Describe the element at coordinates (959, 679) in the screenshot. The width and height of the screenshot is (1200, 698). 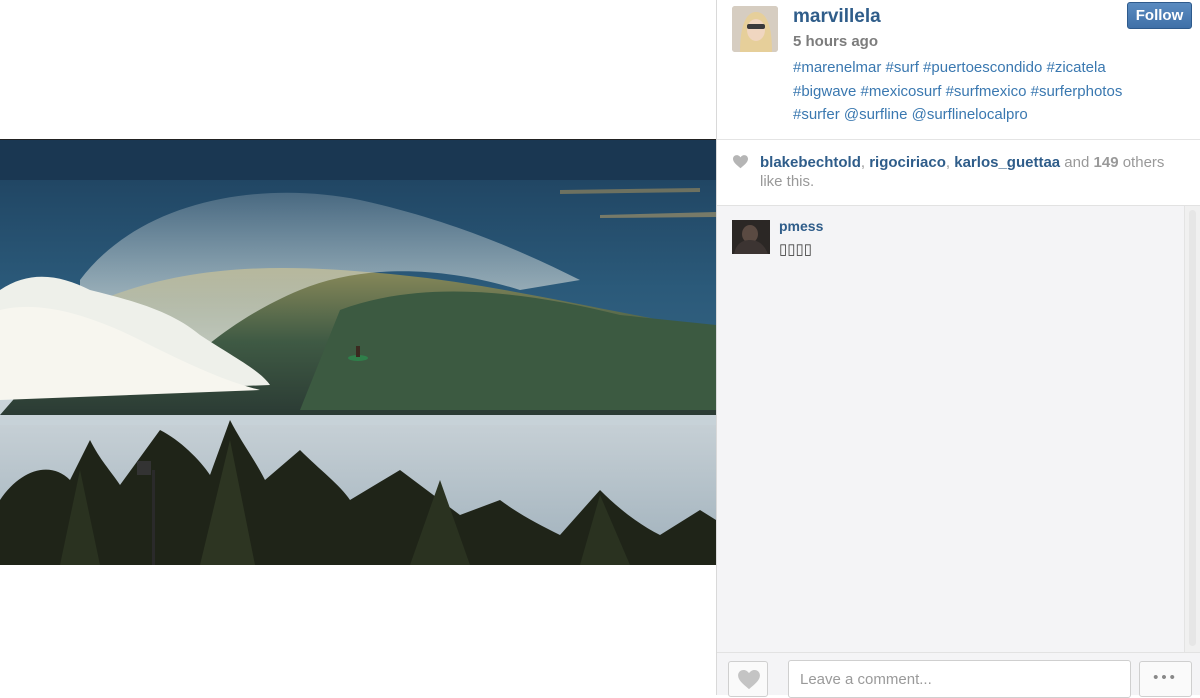
I see `comment-input` at that location.